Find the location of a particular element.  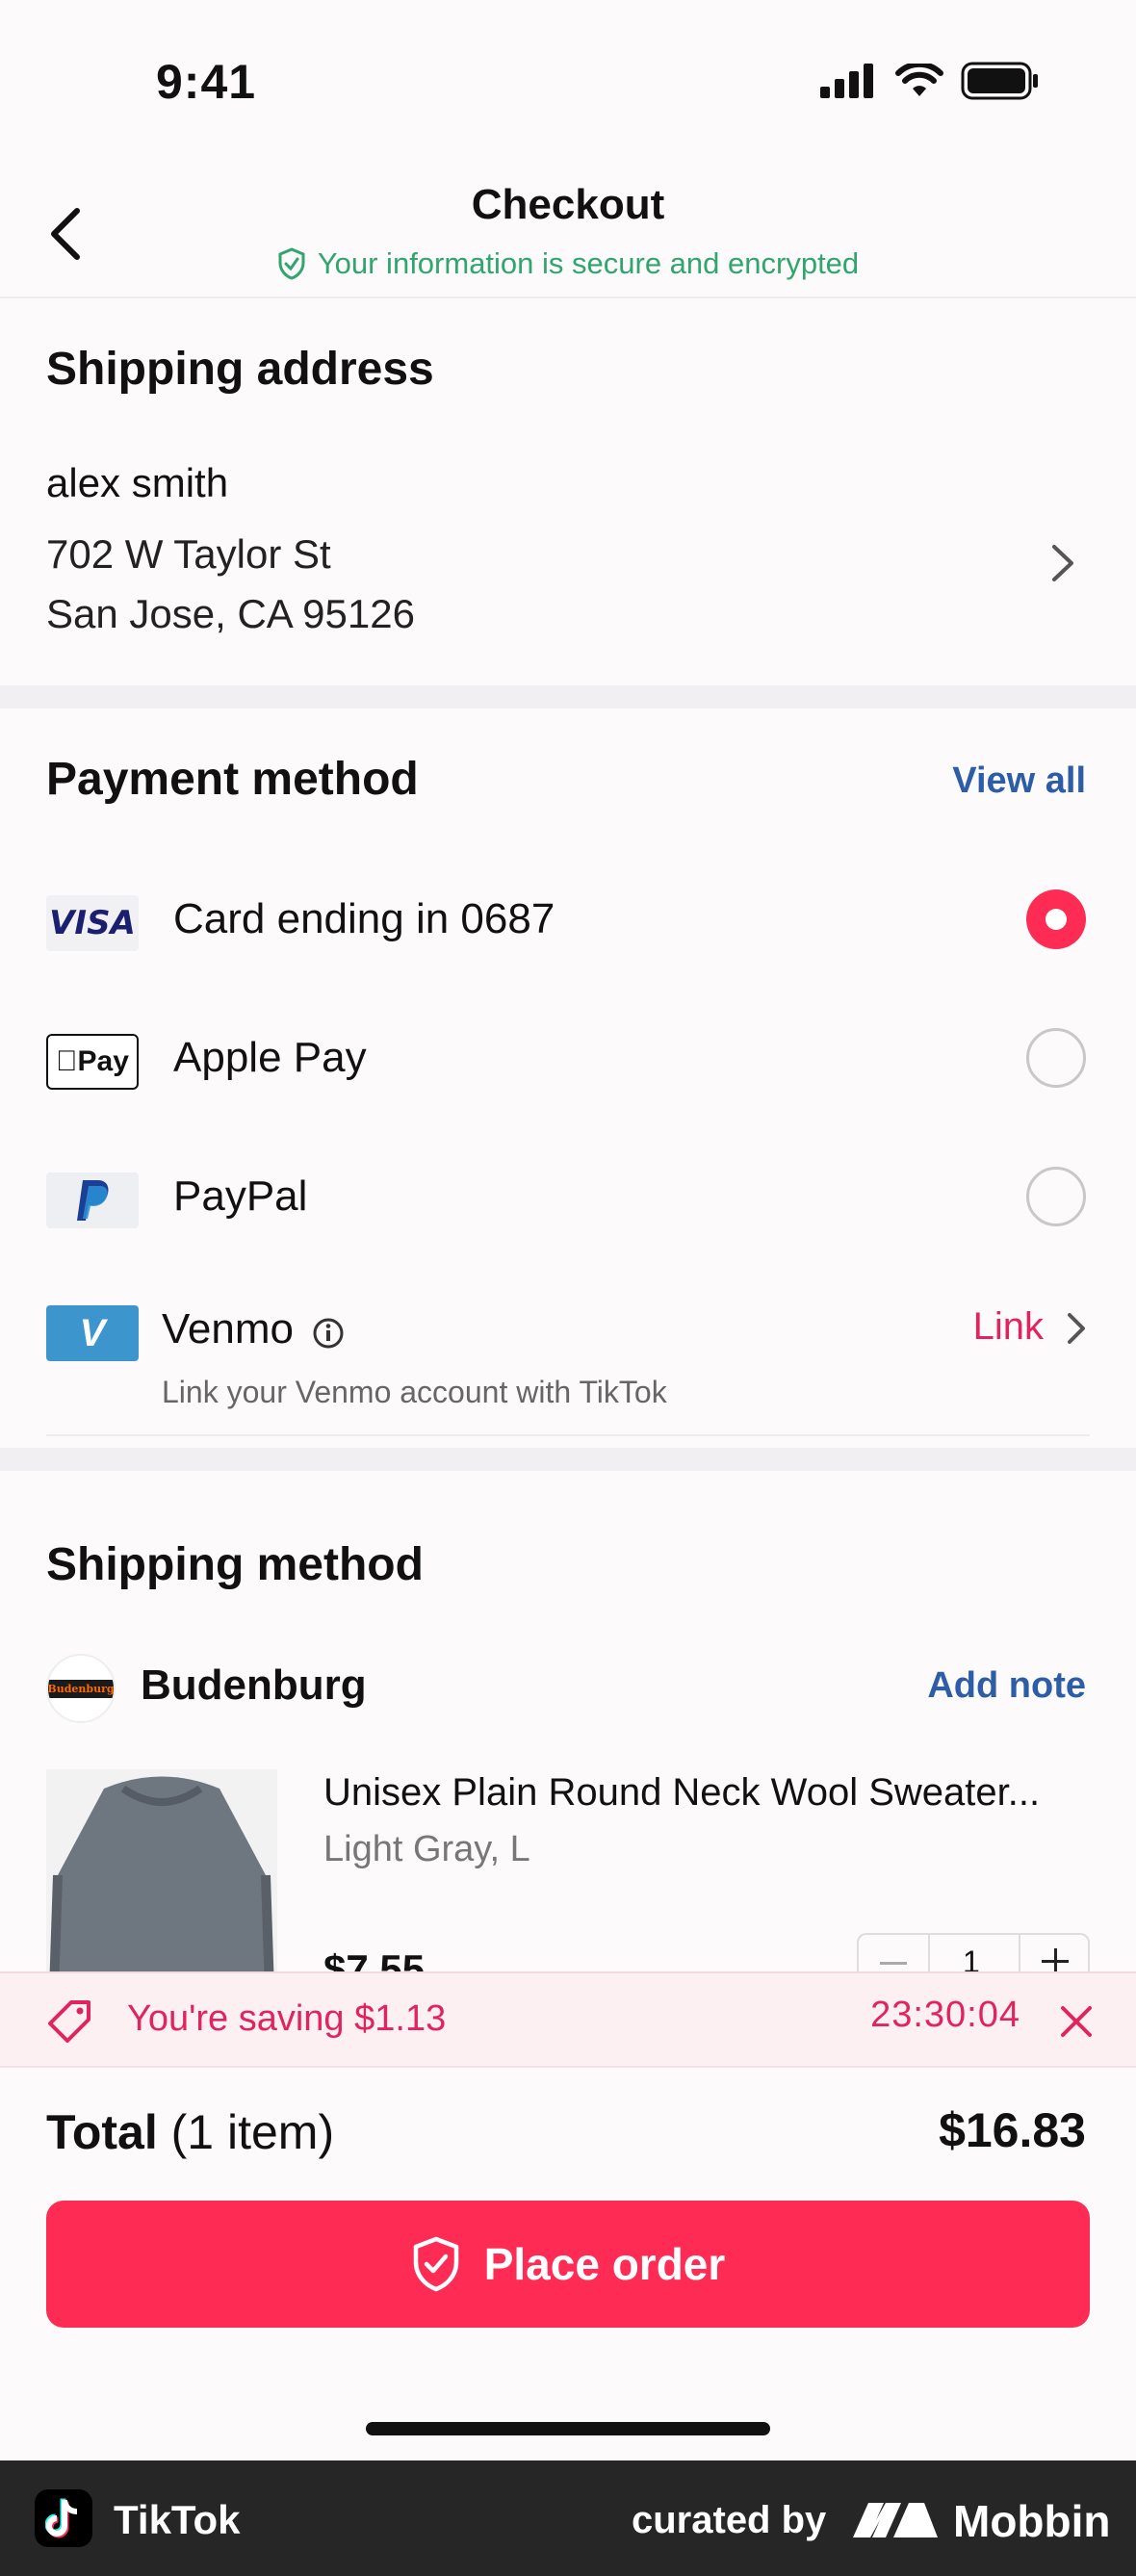

total-amount: $16.83 is located at coordinates (1013, 2130).